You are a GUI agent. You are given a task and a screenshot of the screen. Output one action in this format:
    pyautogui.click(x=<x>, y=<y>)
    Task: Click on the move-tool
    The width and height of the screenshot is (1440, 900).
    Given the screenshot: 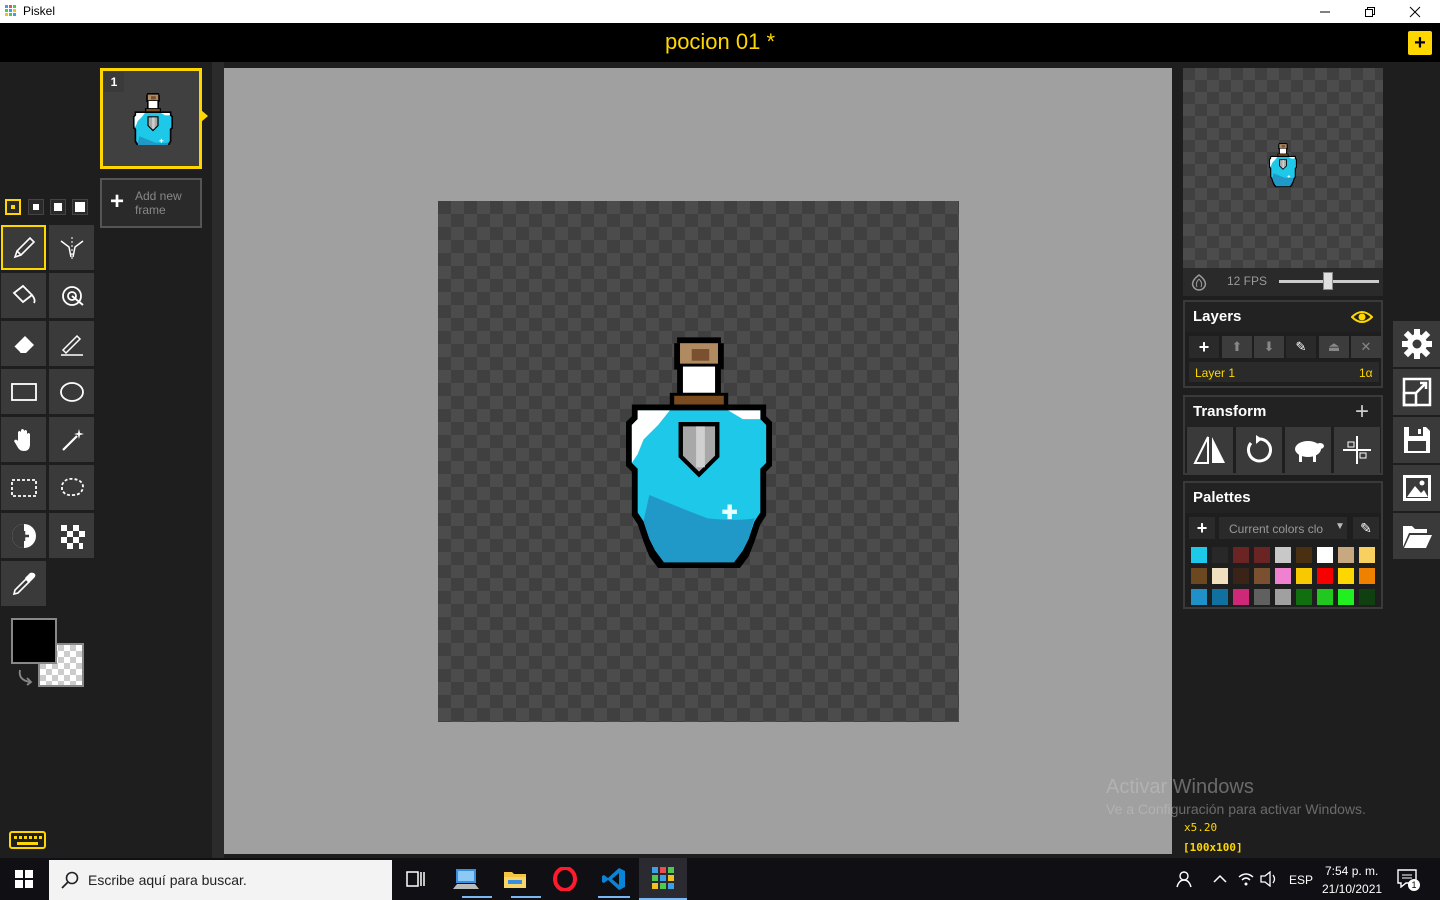 What is the action you would take?
    pyautogui.click(x=23, y=439)
    